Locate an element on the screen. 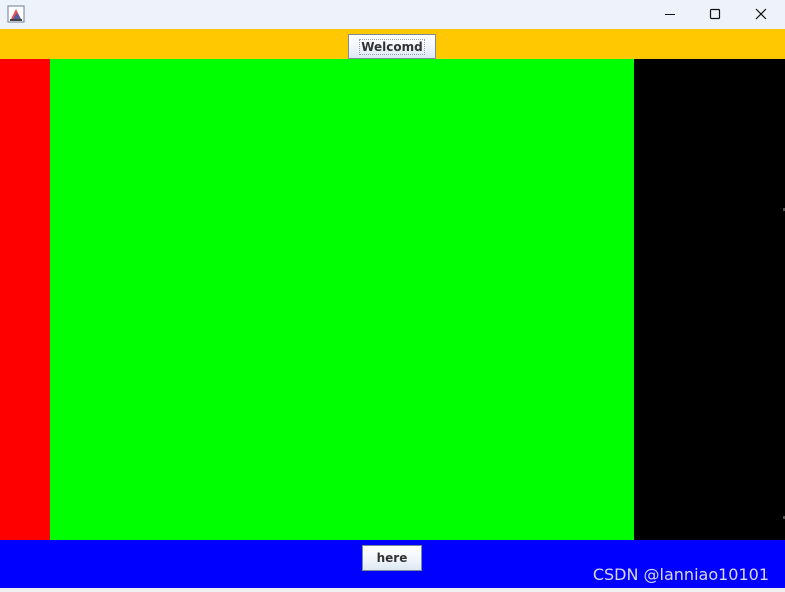 This screenshot has width=785, height=592. north-panel: Welcomd is located at coordinates (392, 44).